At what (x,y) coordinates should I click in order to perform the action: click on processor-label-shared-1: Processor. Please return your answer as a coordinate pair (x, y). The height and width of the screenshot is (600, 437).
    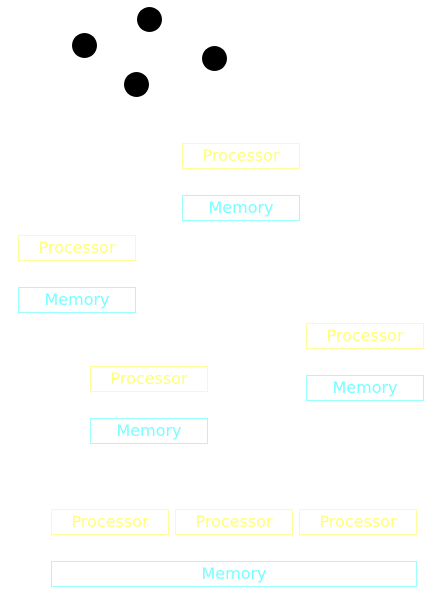
    Looking at the image, I should click on (110, 521).